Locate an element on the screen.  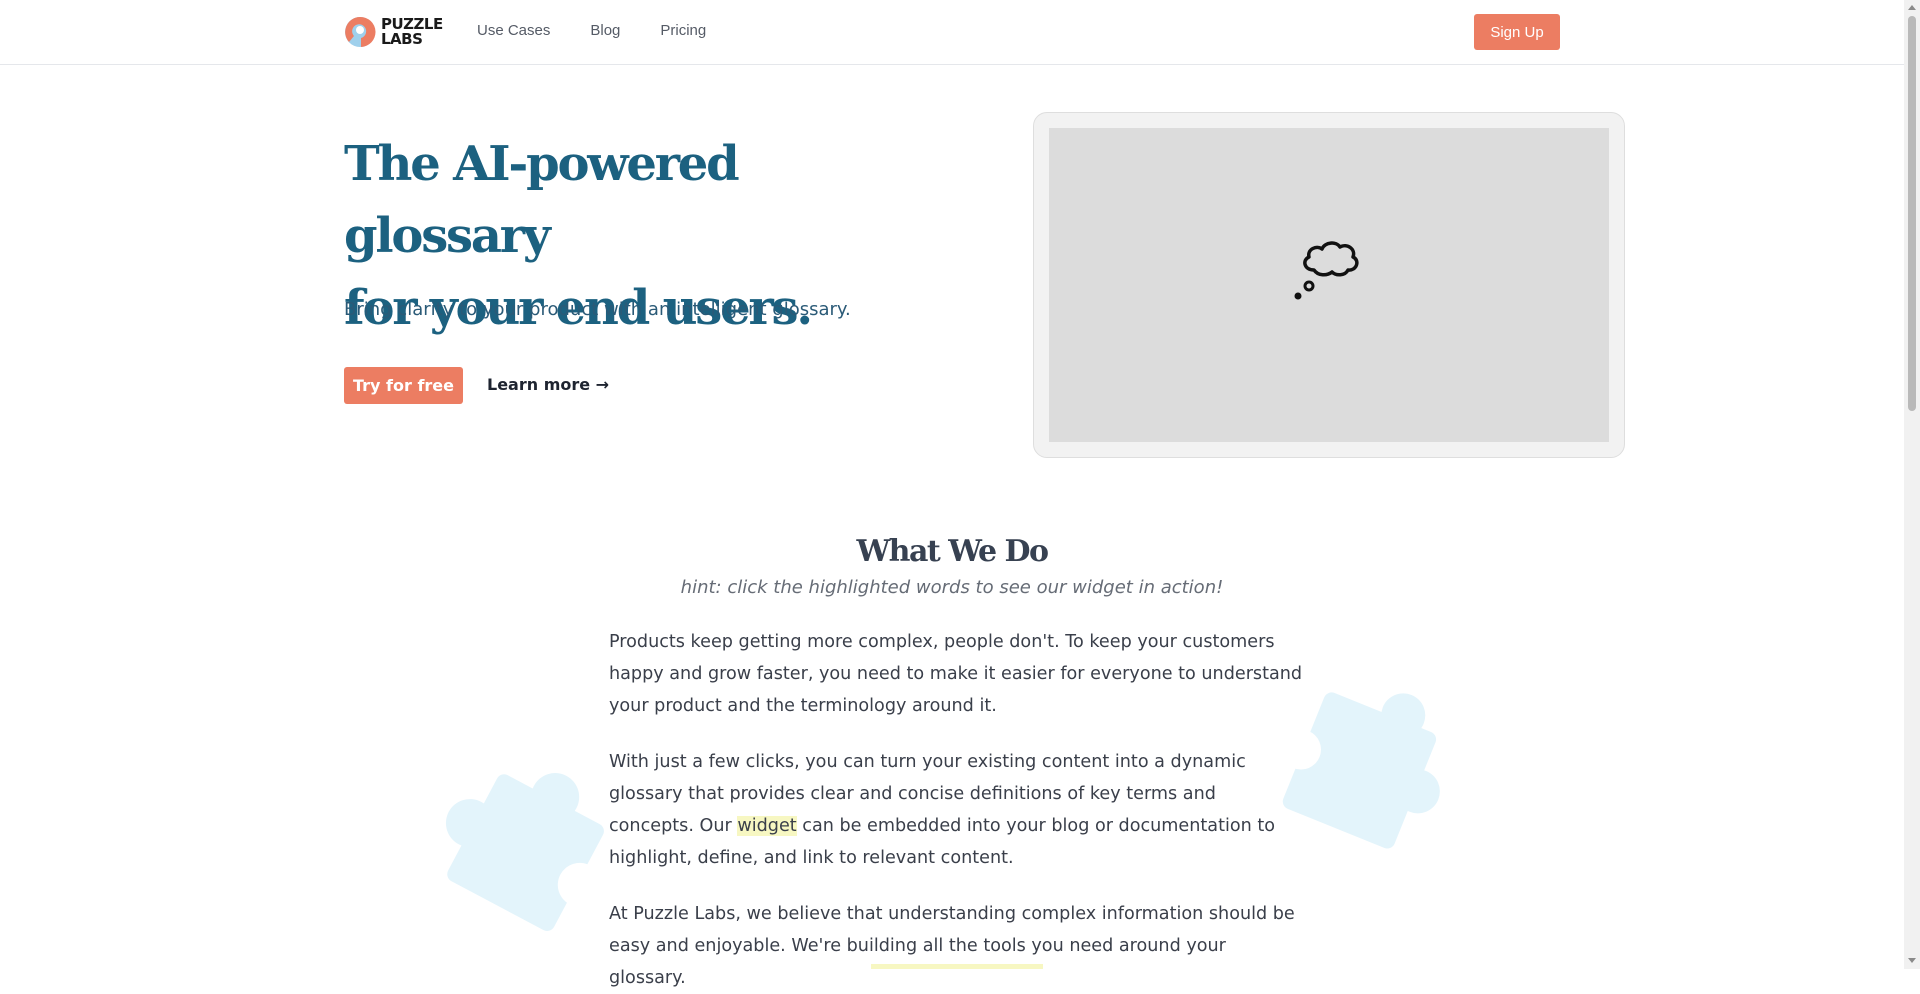
main-nav: Use Cases Blog Pricing is located at coordinates (591, 30).